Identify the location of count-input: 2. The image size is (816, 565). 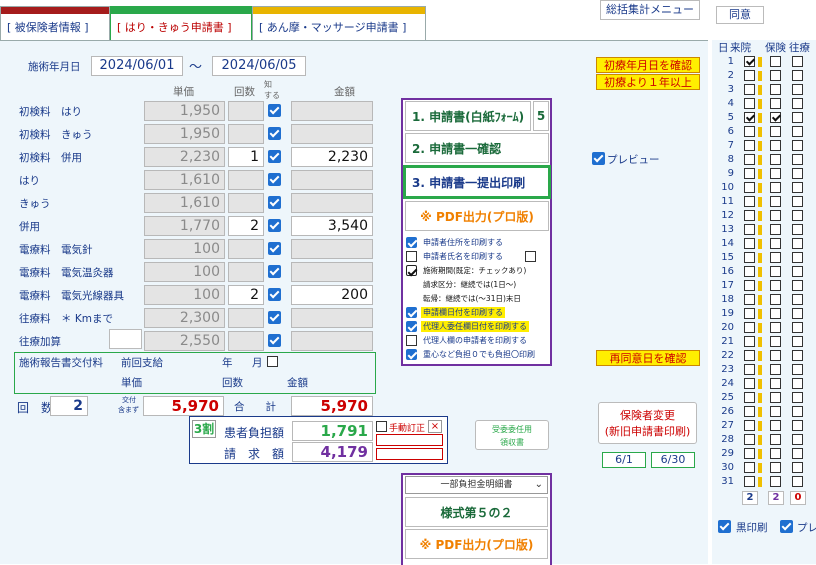
(246, 295).